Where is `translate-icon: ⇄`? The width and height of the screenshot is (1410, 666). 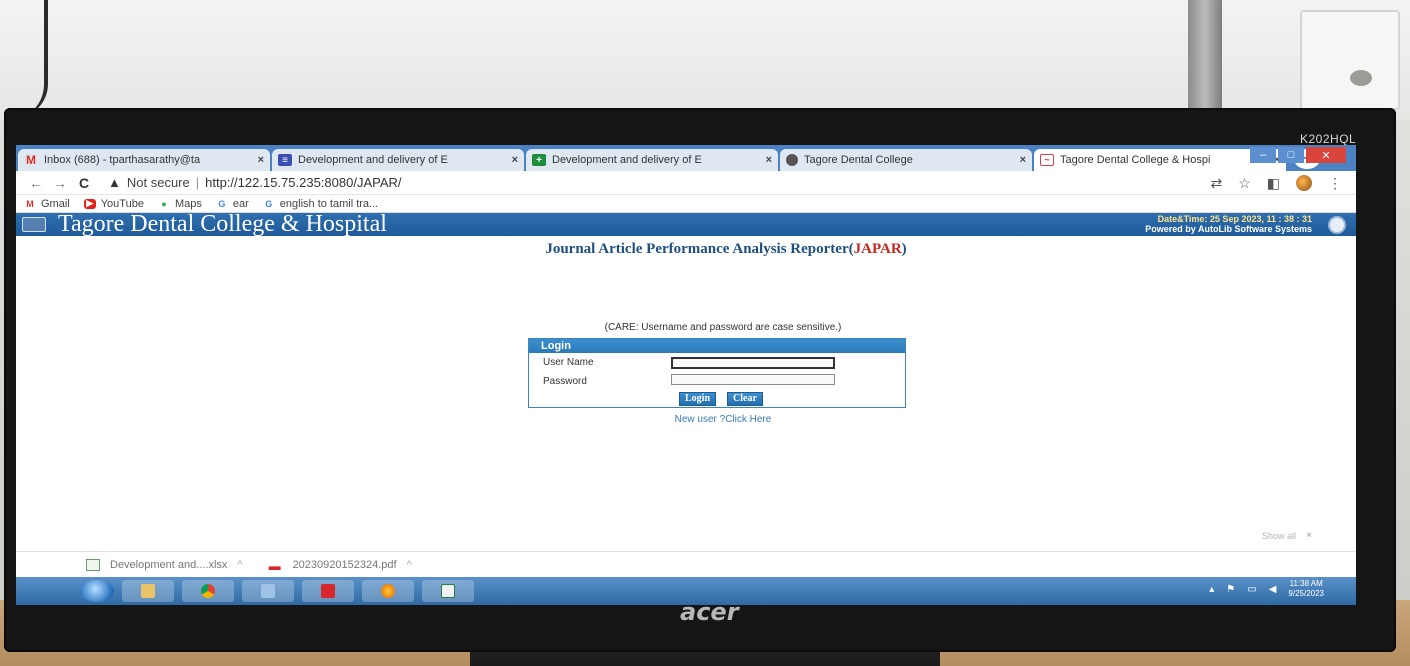 translate-icon: ⇄ is located at coordinates (1216, 183).